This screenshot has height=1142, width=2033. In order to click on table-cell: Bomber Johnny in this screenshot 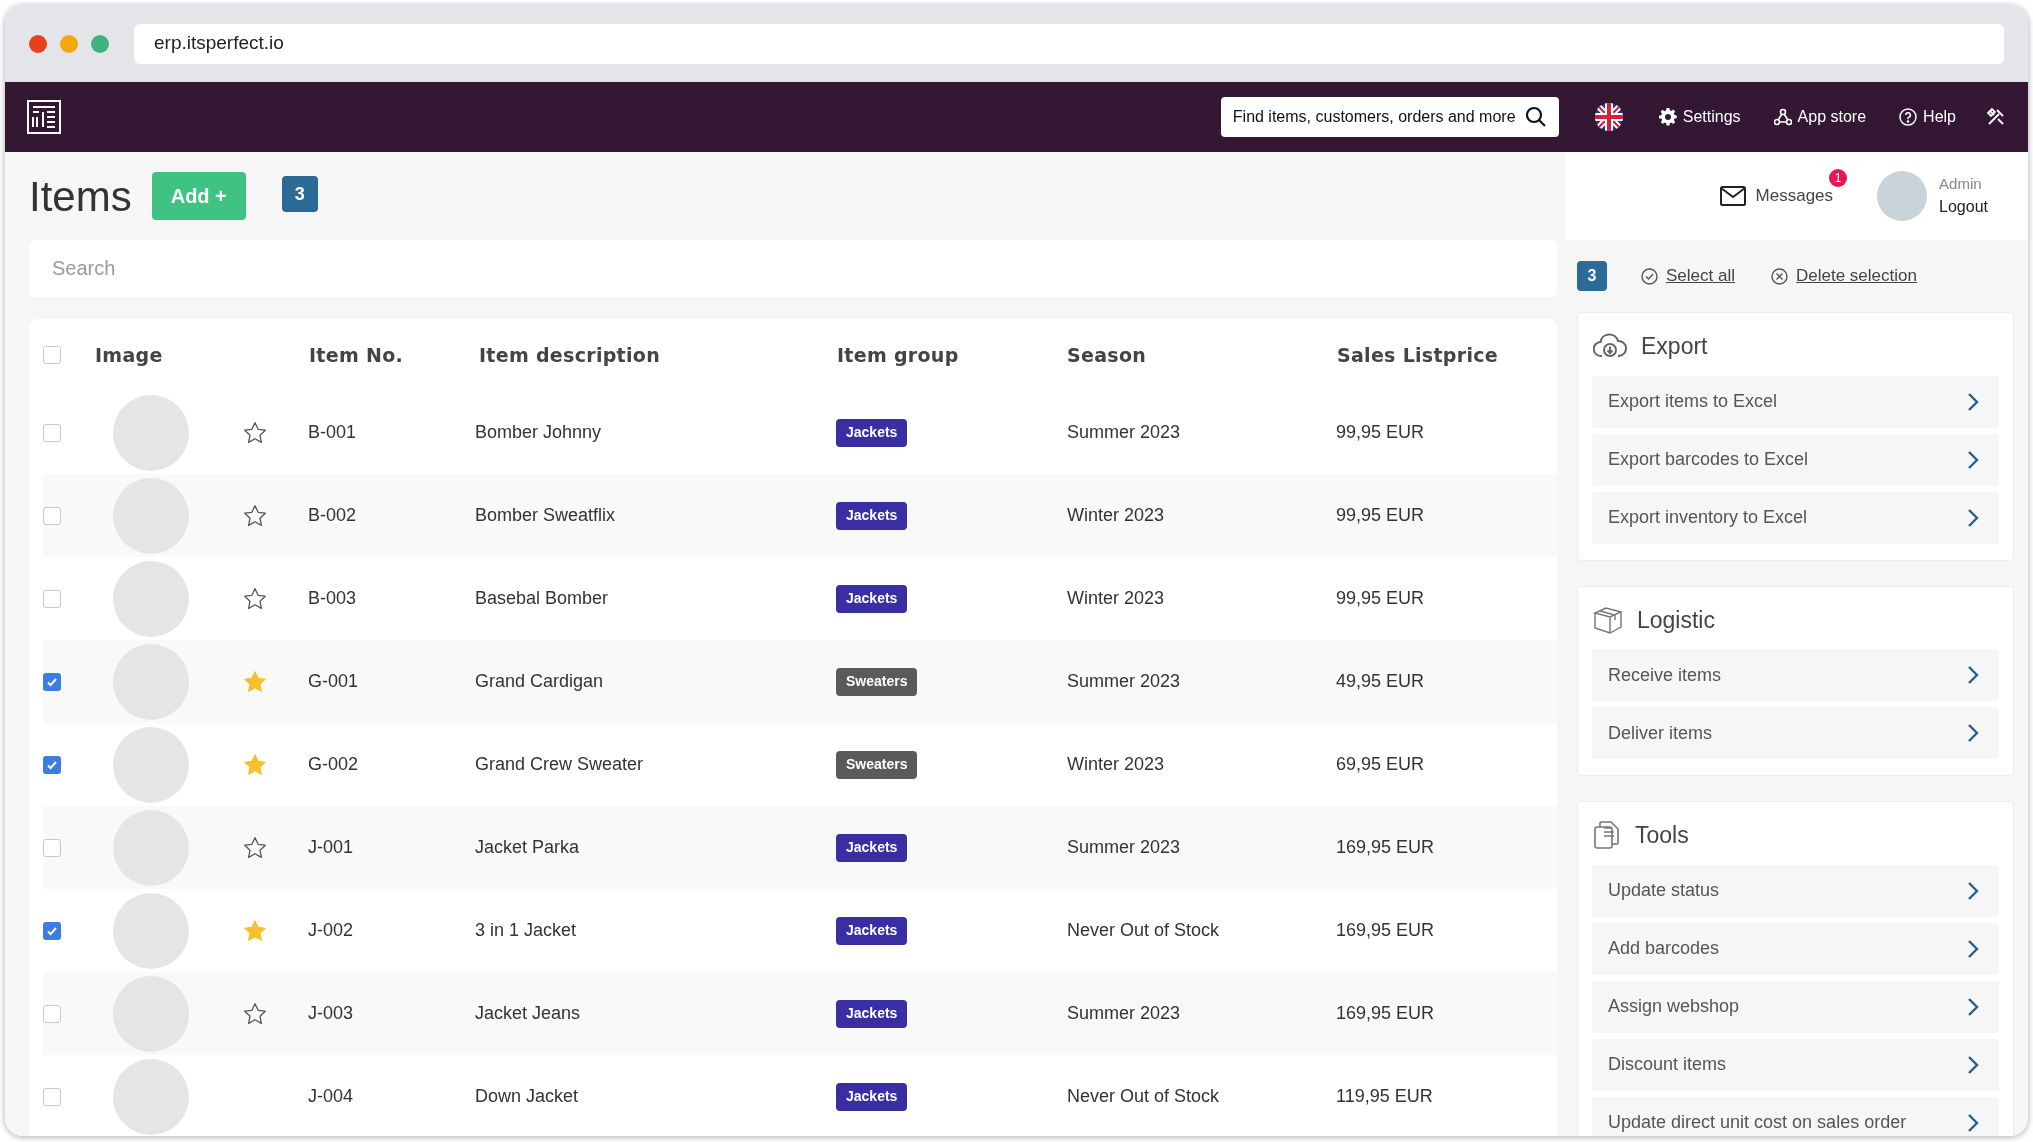, I will do `click(538, 432)`.